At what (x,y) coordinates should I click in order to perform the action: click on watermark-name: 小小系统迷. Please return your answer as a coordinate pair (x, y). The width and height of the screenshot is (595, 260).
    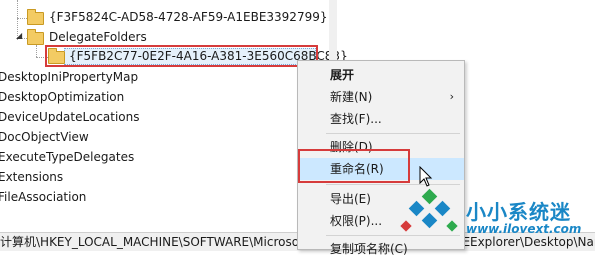
    Looking at the image, I should click on (518, 212).